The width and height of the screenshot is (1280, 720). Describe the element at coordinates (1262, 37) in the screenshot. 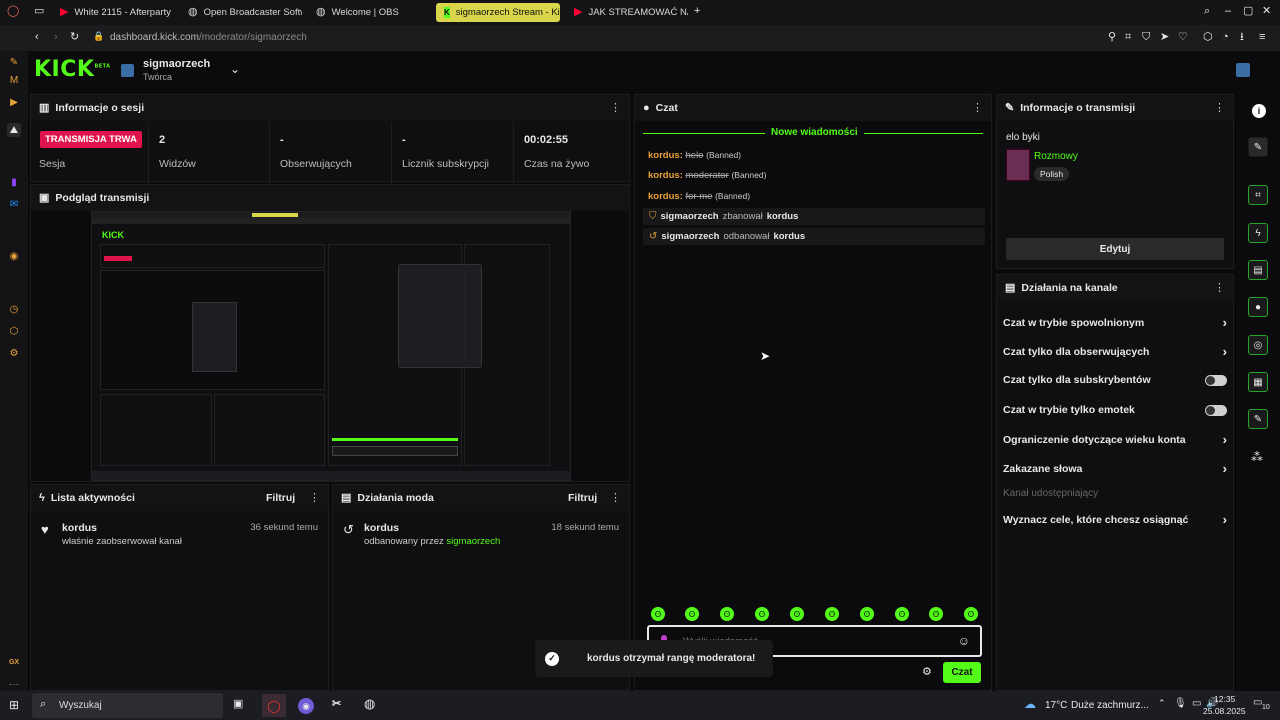

I see `browser-menu-icon: ≡` at that location.